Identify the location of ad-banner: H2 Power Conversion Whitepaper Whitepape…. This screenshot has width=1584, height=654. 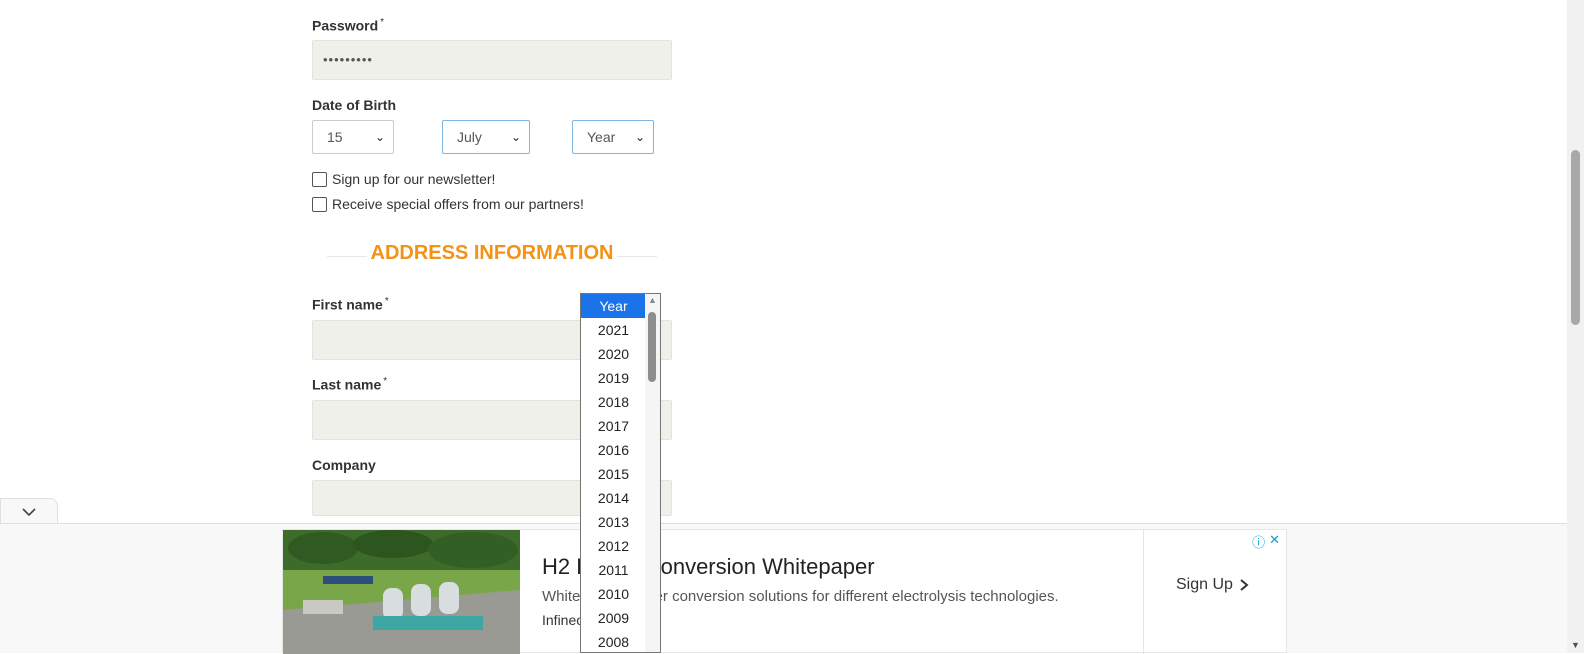
(784, 591).